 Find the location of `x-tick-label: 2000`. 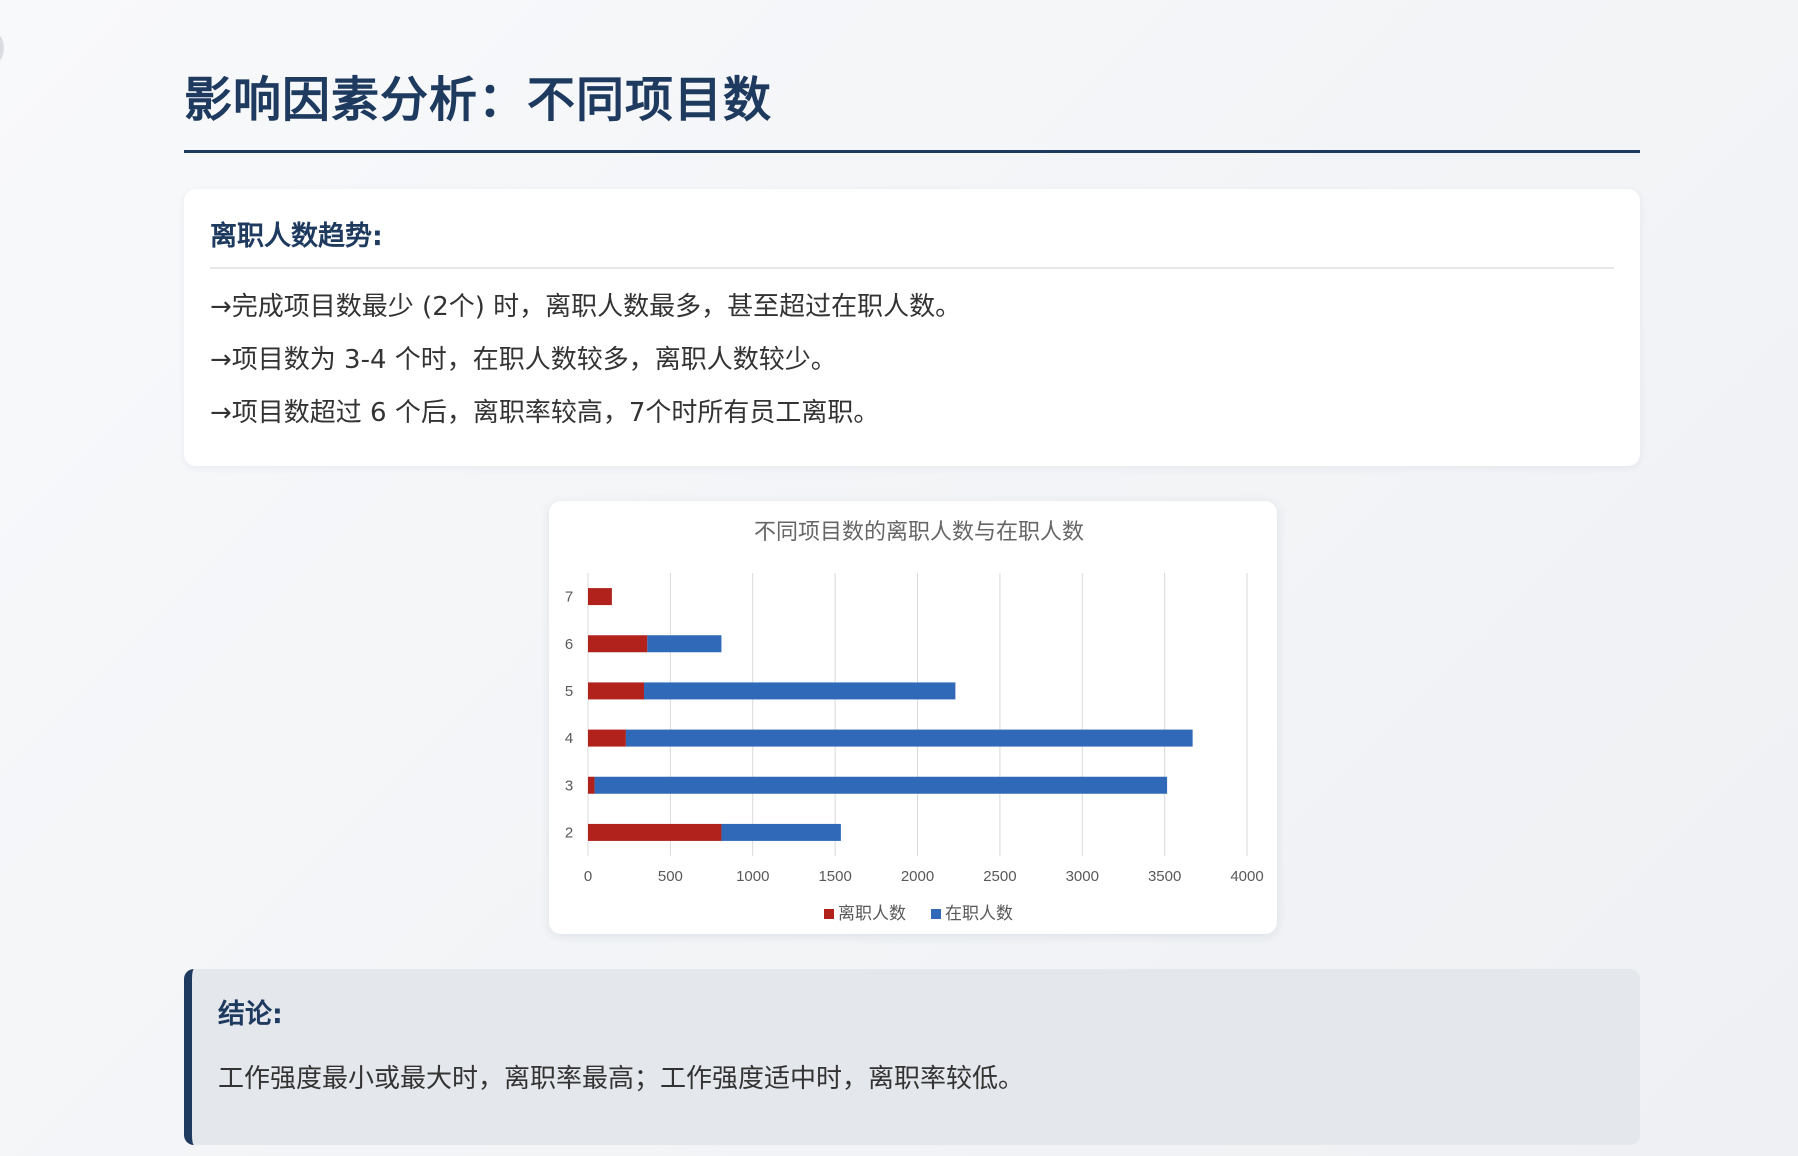

x-tick-label: 2000 is located at coordinates (917, 876).